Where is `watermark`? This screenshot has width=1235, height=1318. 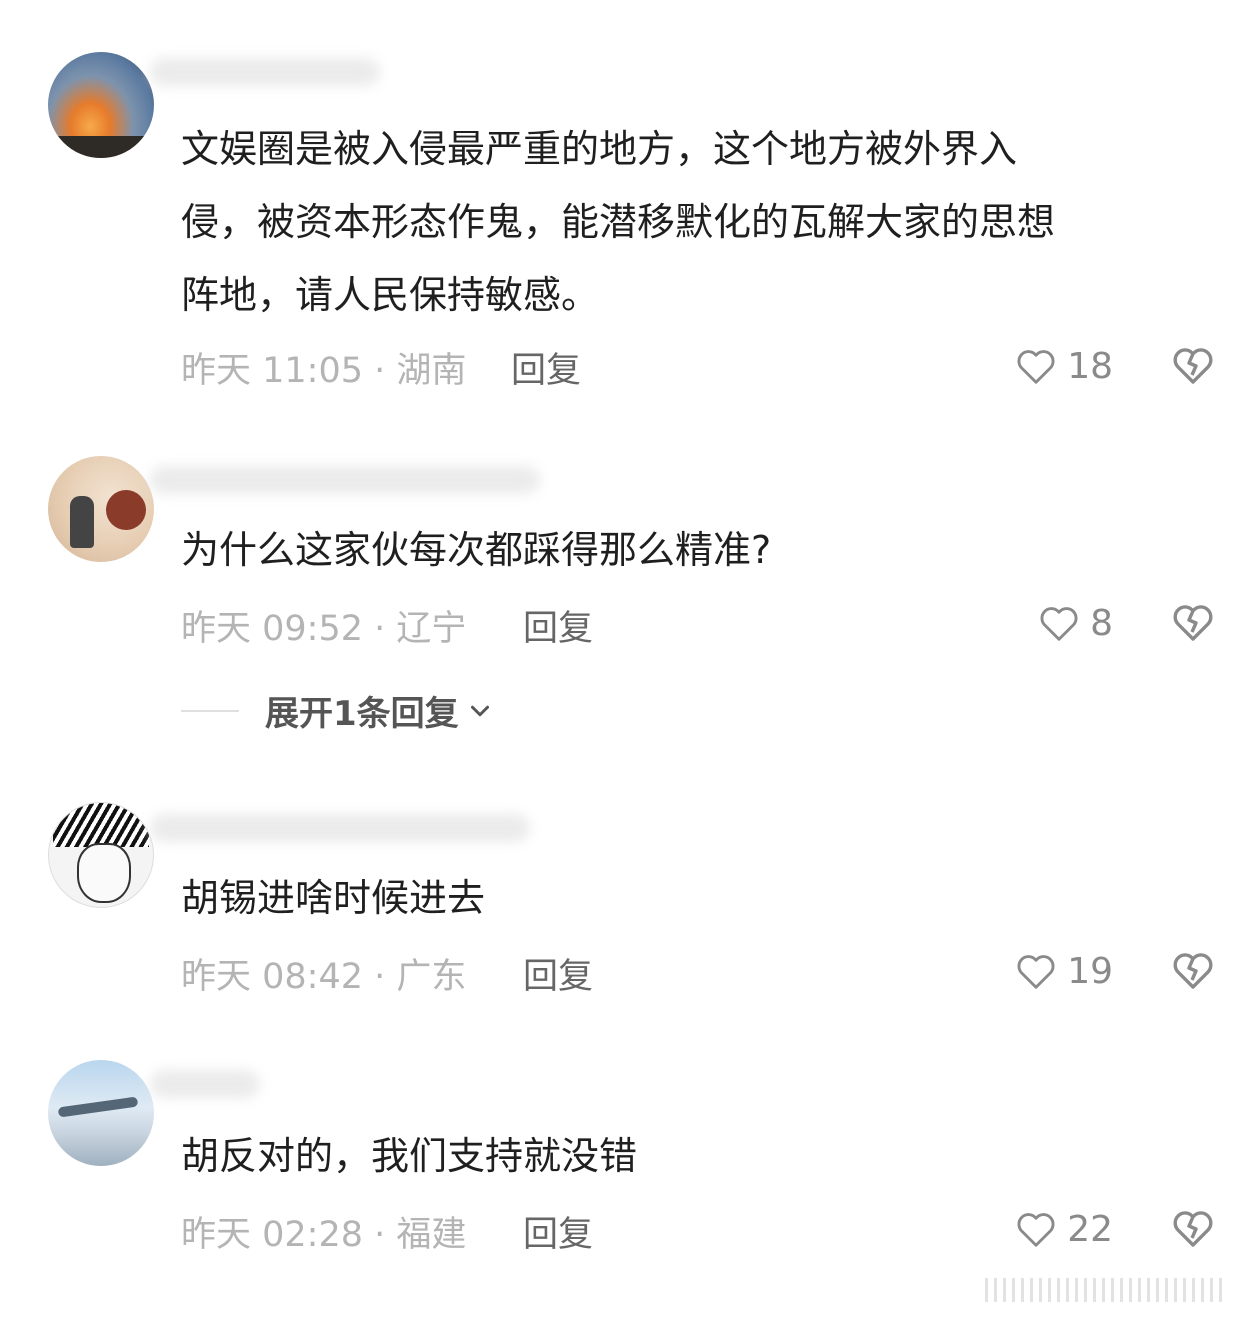 watermark is located at coordinates (1105, 1290).